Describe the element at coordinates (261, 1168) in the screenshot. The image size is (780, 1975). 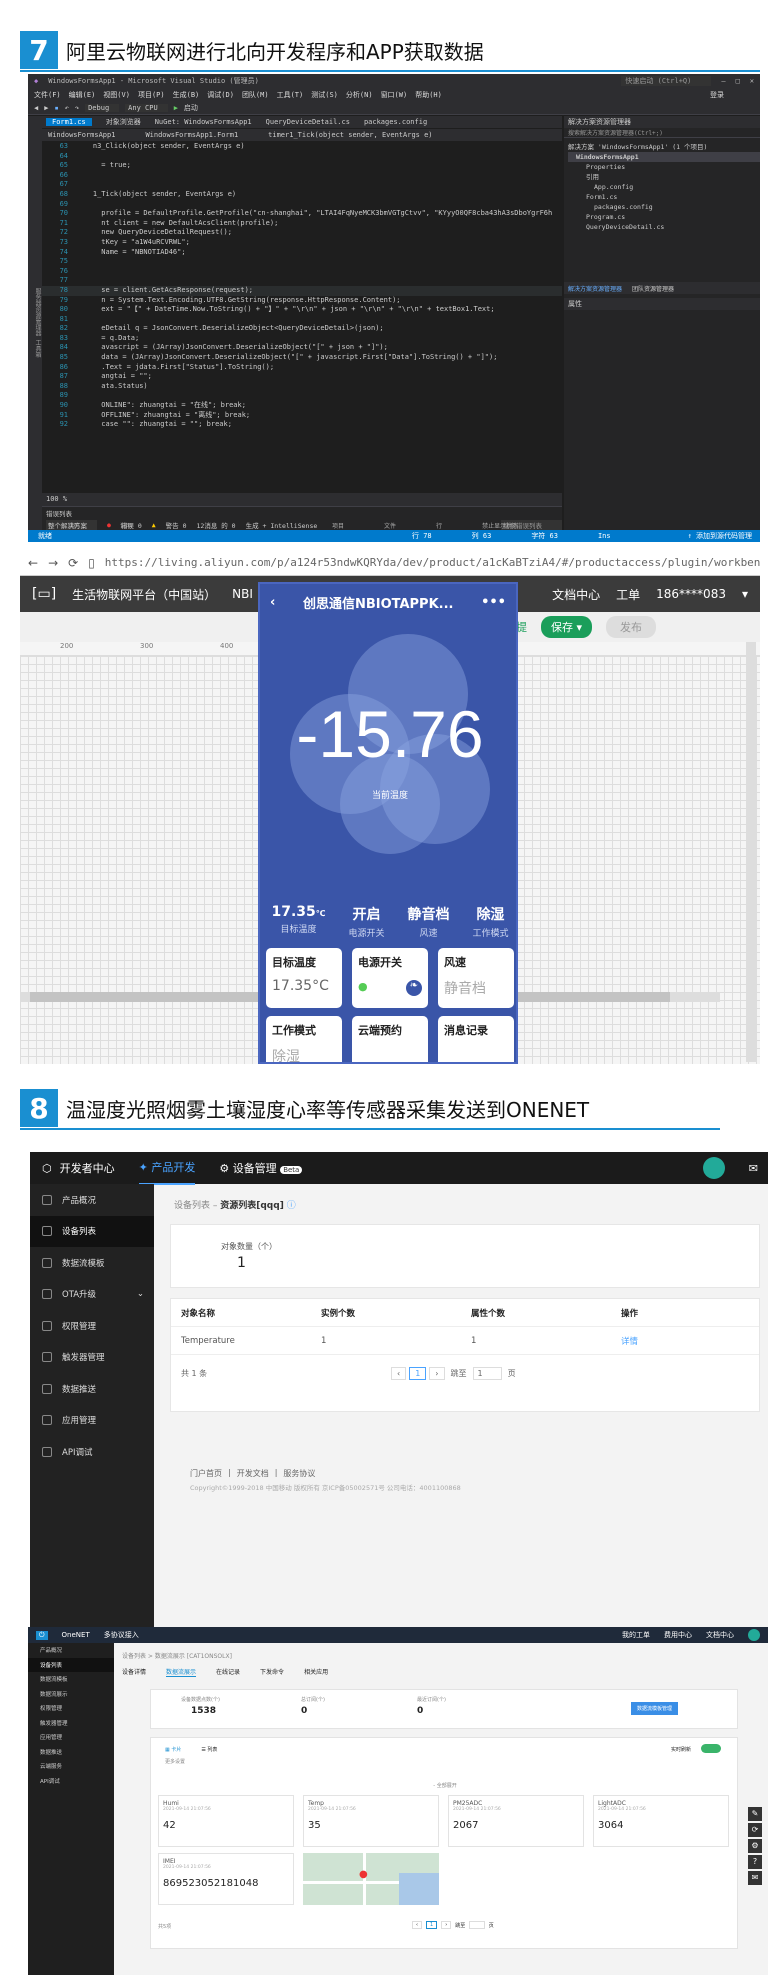
I see `tab-device-mgmt: ⚙ 设备管理 Beta` at that location.